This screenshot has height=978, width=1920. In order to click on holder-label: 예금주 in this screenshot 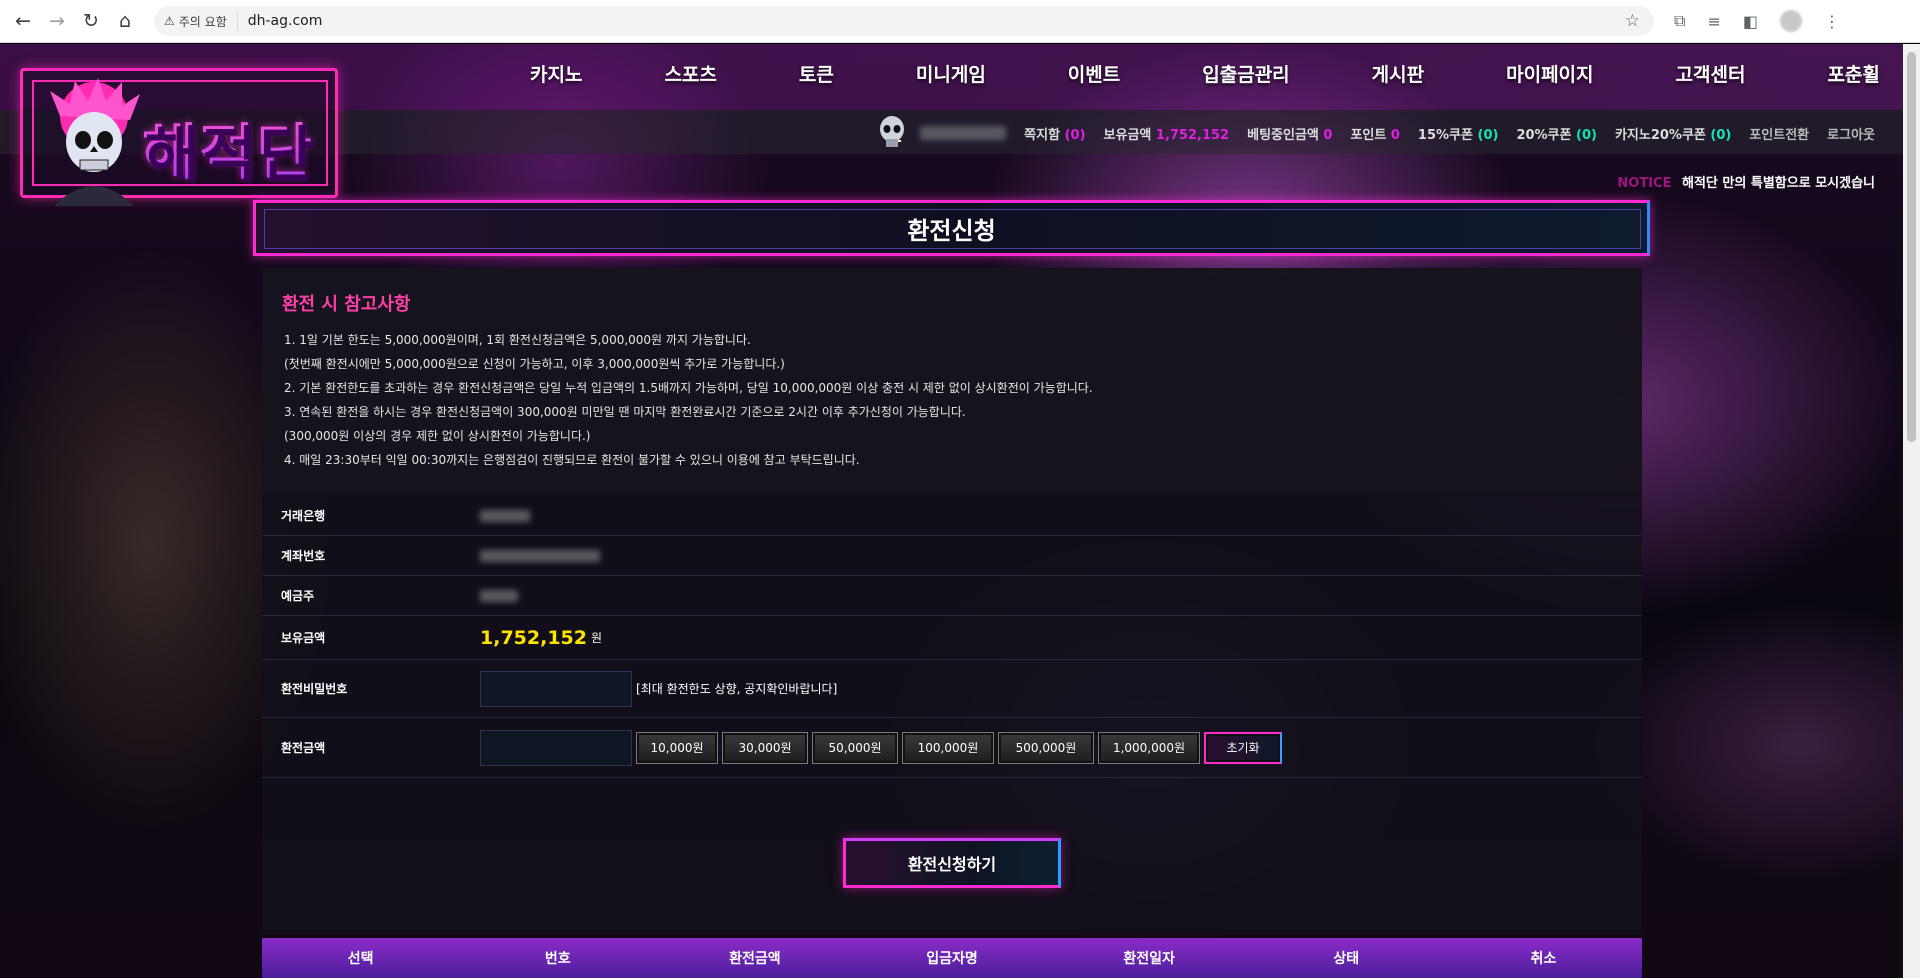, I will do `click(298, 596)`.